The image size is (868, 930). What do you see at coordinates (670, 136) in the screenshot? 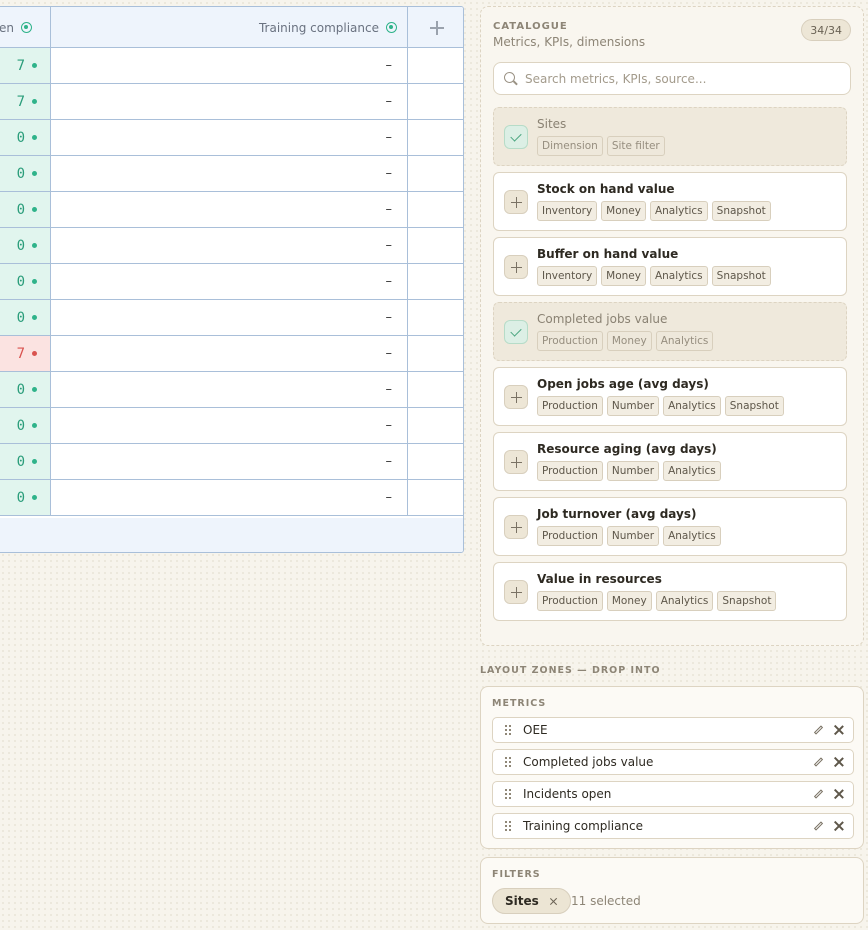
I see `catalogue-item: Sites Dimension Site filter` at bounding box center [670, 136].